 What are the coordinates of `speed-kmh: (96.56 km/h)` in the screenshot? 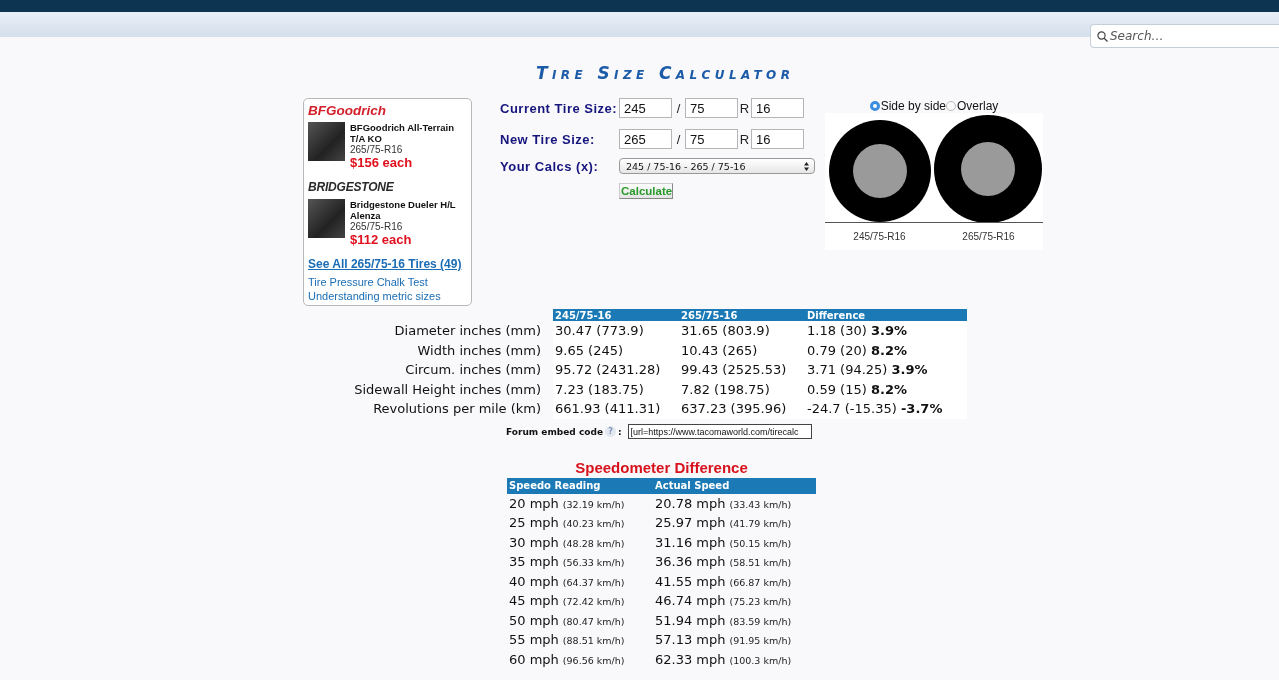 It's located at (593, 660).